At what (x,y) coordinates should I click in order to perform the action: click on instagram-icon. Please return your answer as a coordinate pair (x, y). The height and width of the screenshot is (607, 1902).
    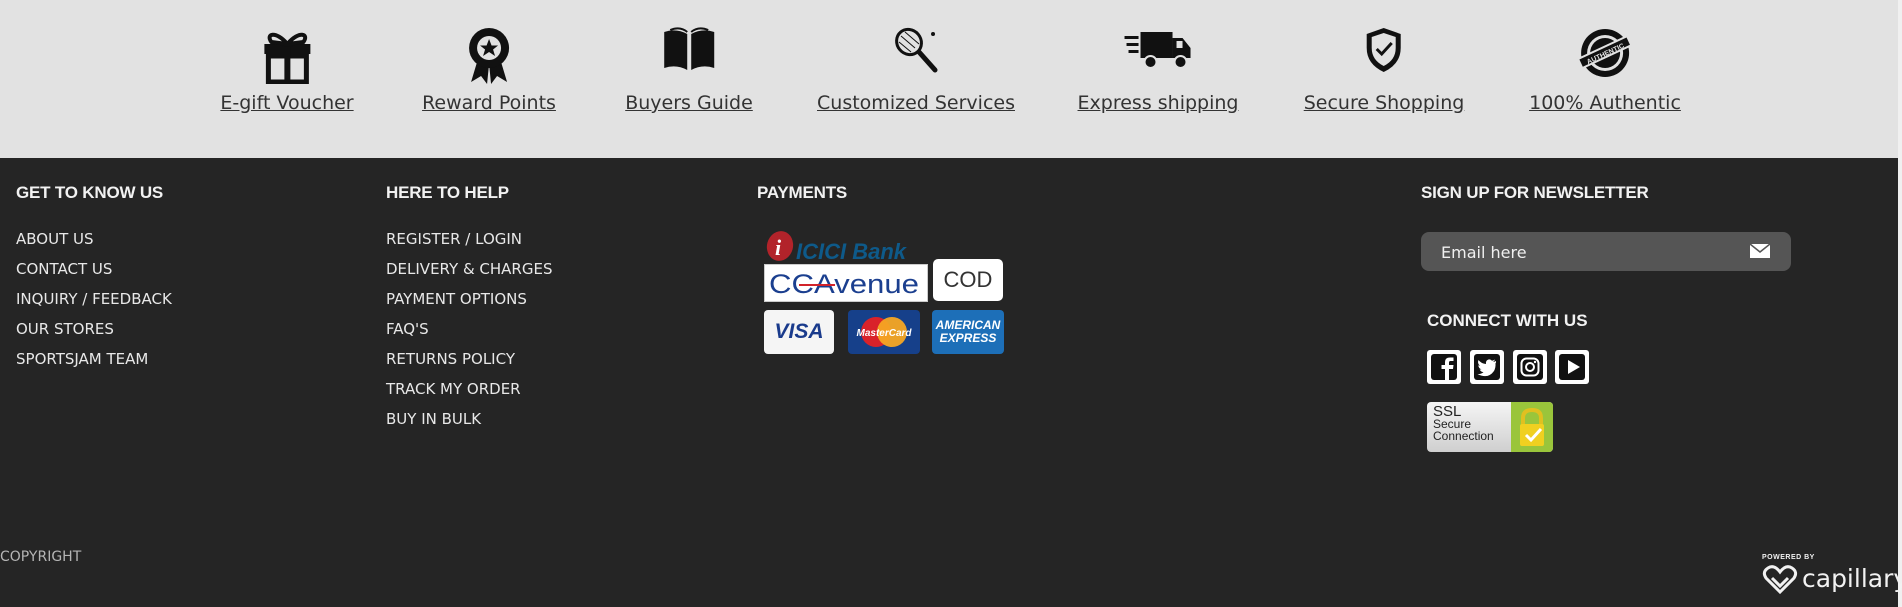
    Looking at the image, I should click on (1530, 367).